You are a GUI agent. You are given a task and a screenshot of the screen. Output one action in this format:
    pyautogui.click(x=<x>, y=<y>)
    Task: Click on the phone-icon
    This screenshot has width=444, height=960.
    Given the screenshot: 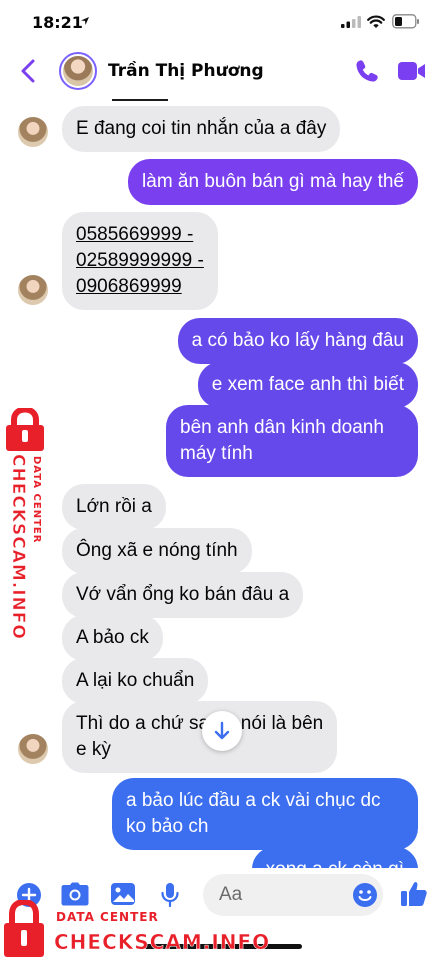 What is the action you would take?
    pyautogui.click(x=367, y=71)
    